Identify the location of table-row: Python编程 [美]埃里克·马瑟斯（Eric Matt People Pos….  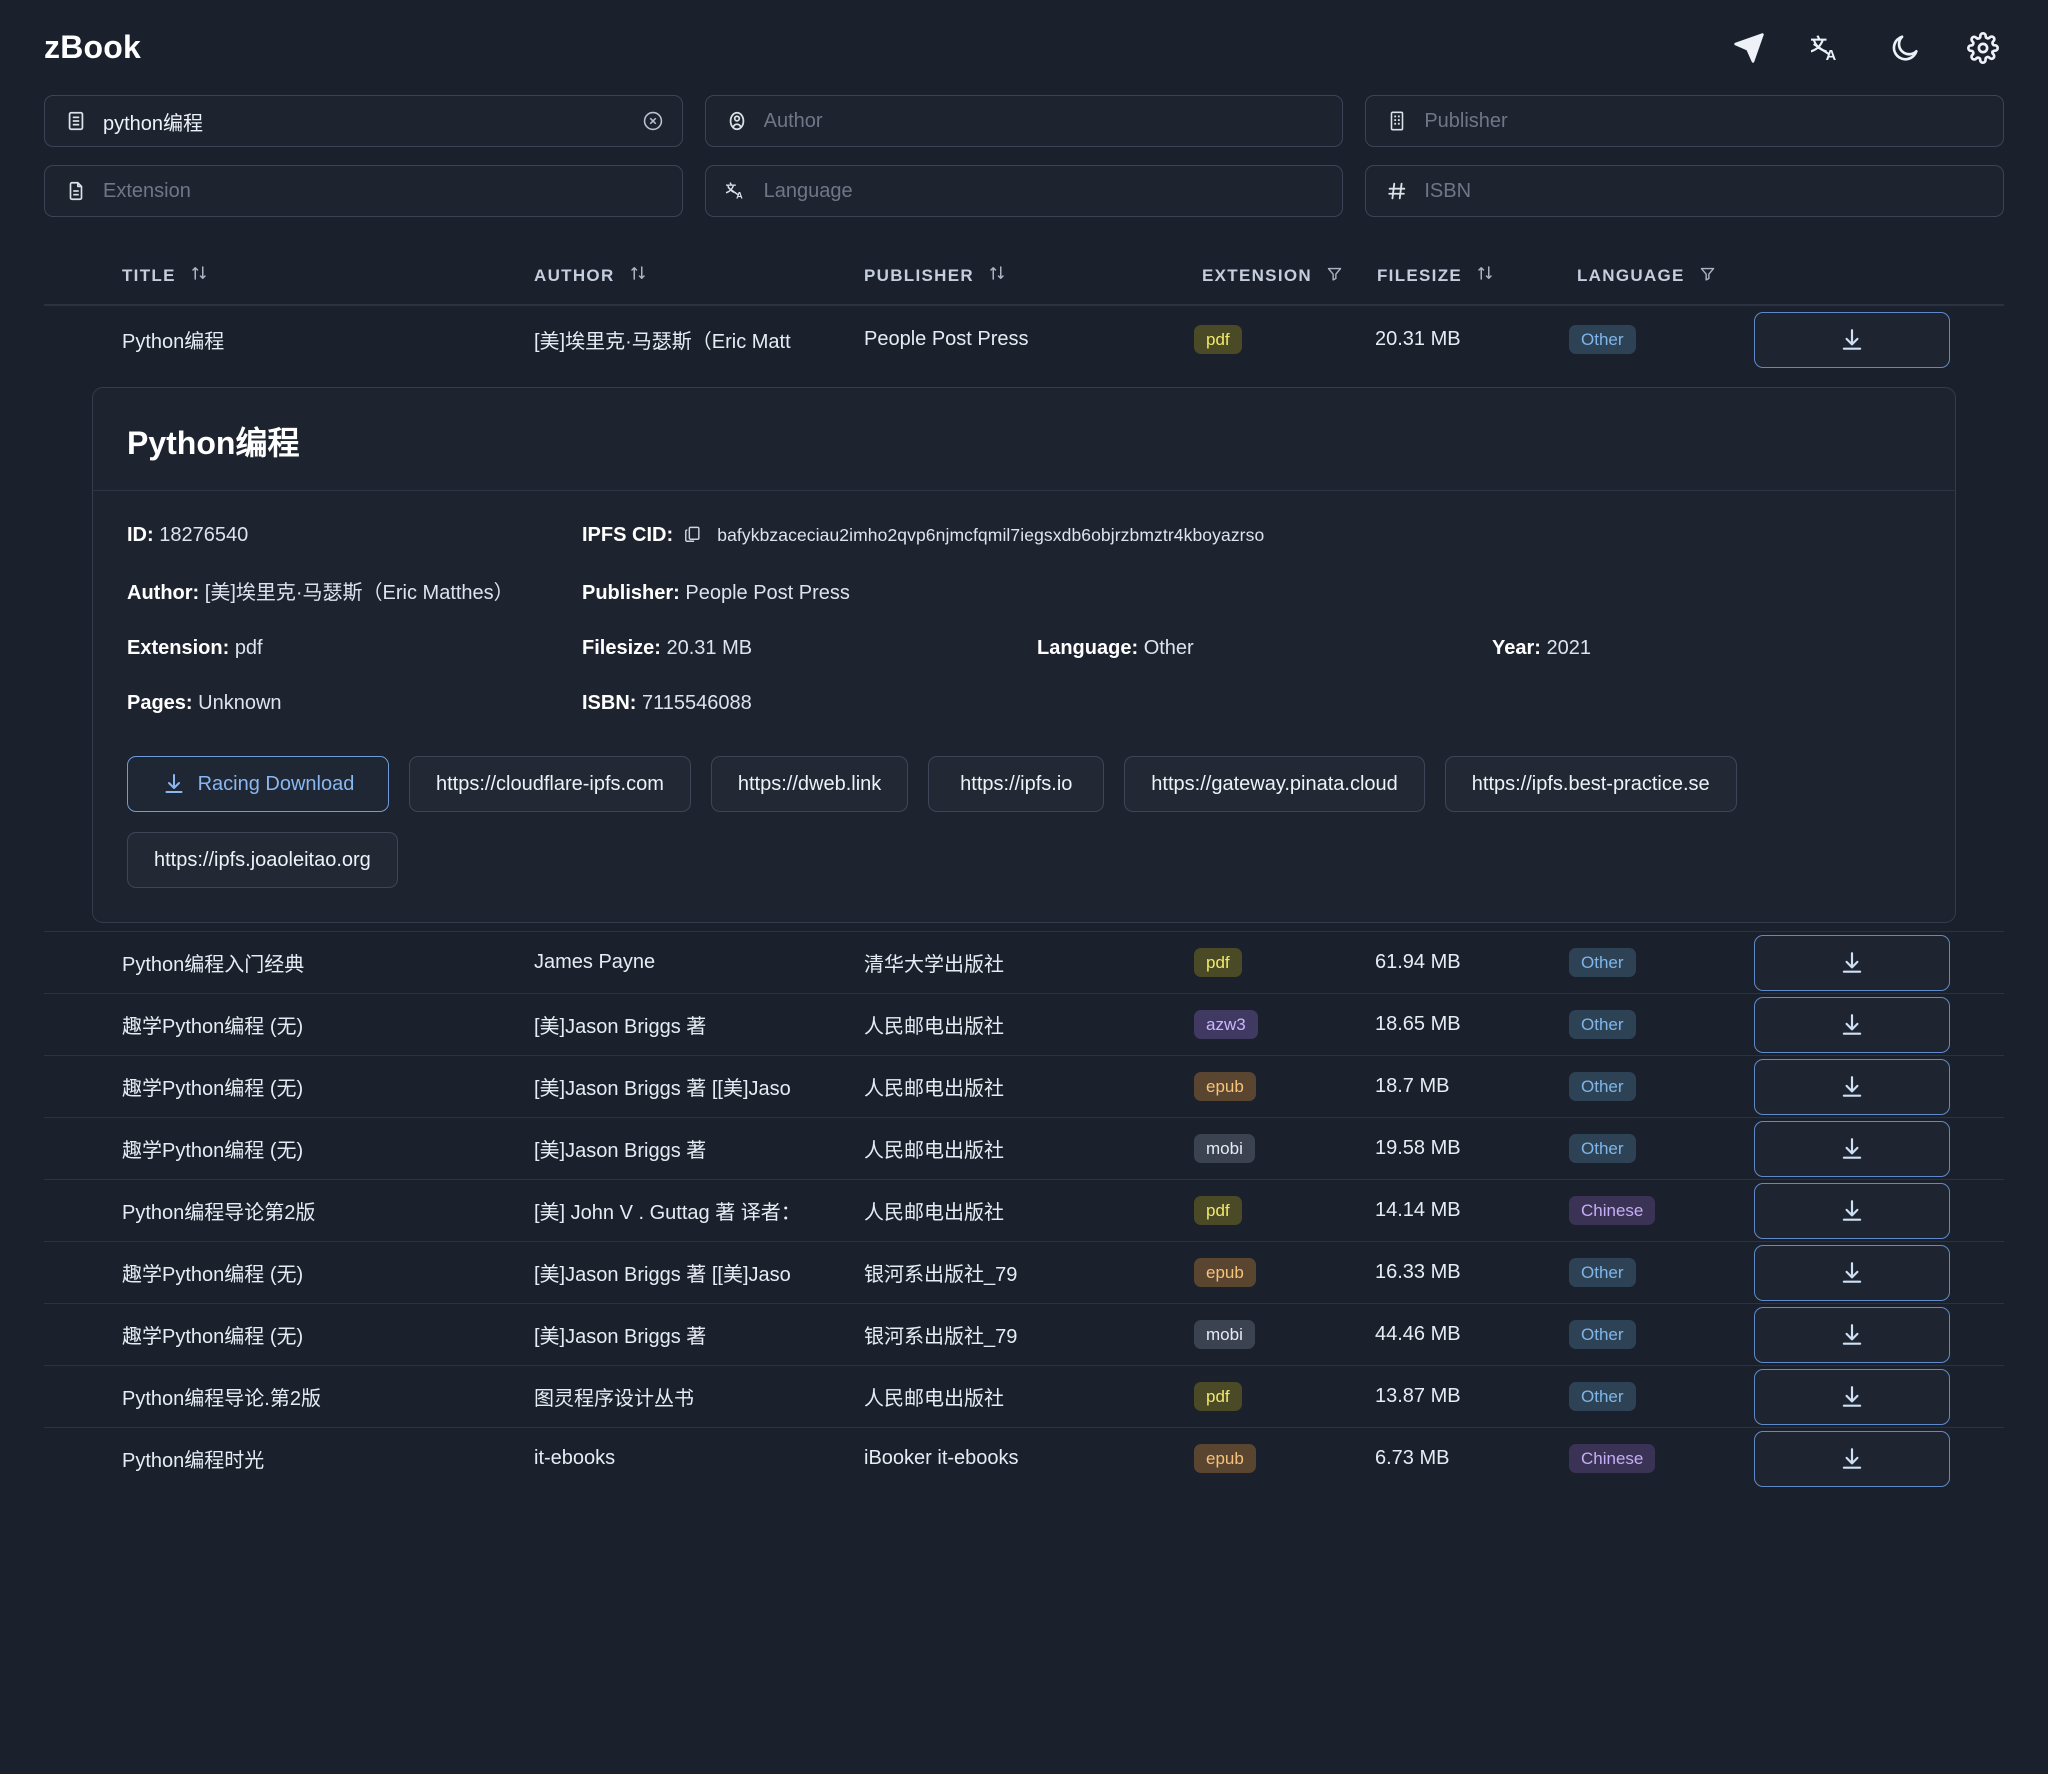
(1024, 339).